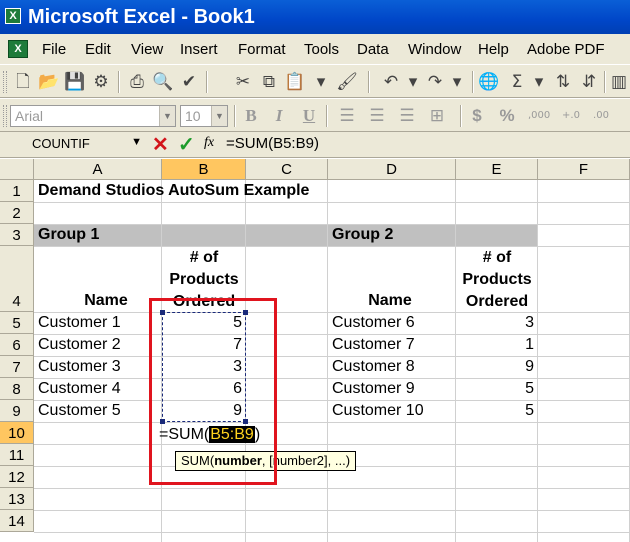  I want to click on row-header-1: 1, so click(17, 191).